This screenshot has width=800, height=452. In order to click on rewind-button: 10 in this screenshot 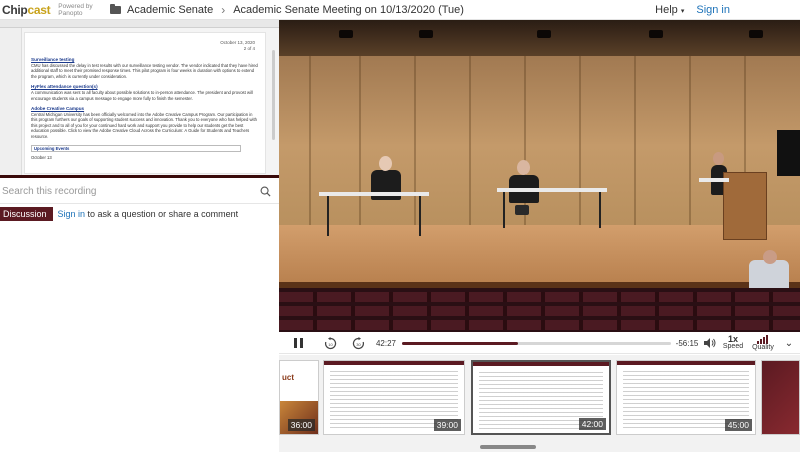, I will do `click(330, 343)`.